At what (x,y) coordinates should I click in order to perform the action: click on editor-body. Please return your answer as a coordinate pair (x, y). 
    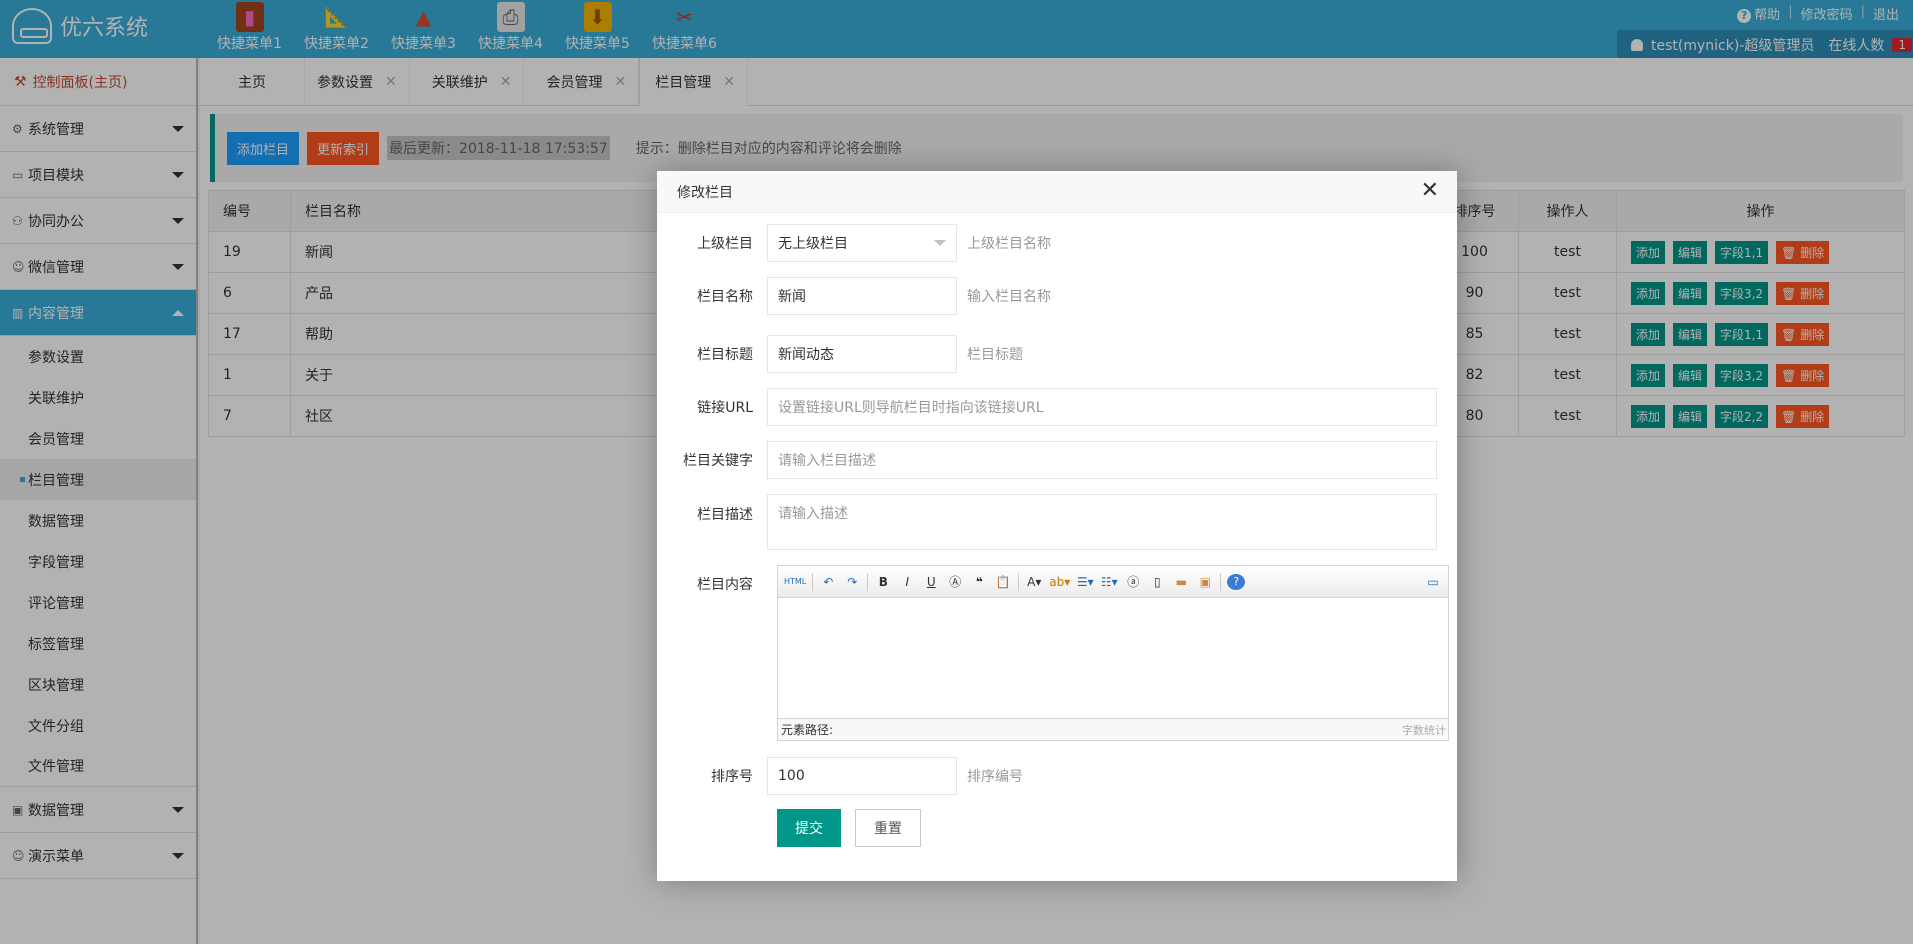
    Looking at the image, I should click on (1113, 658).